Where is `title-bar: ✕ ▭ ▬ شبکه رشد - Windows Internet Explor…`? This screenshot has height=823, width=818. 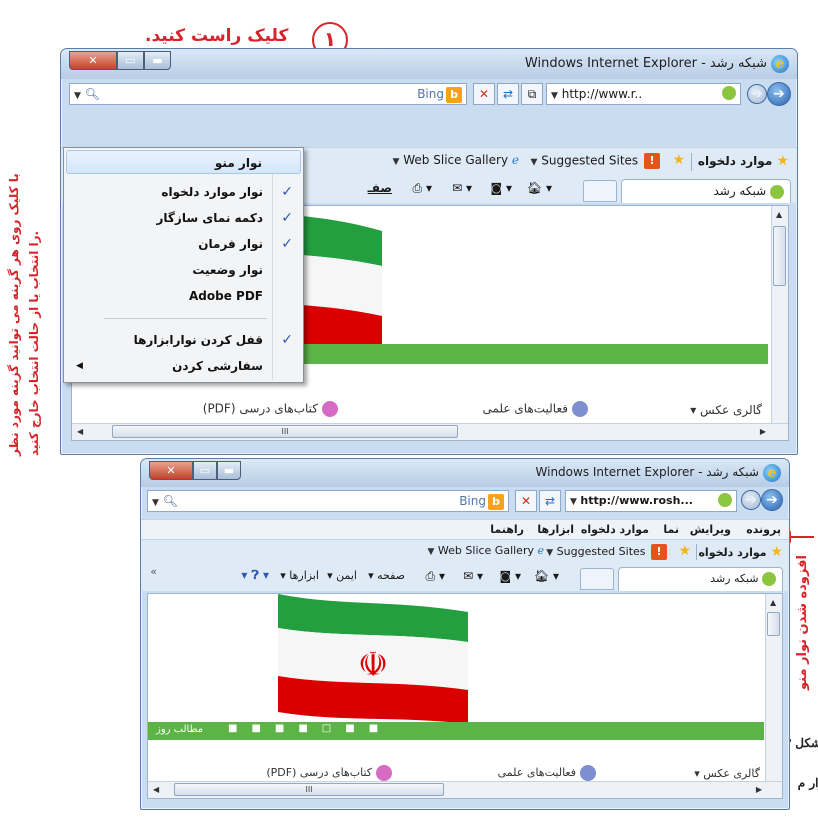 title-bar: ✕ ▭ ▬ شبکه رشد - Windows Internet Explor… is located at coordinates (429, 64).